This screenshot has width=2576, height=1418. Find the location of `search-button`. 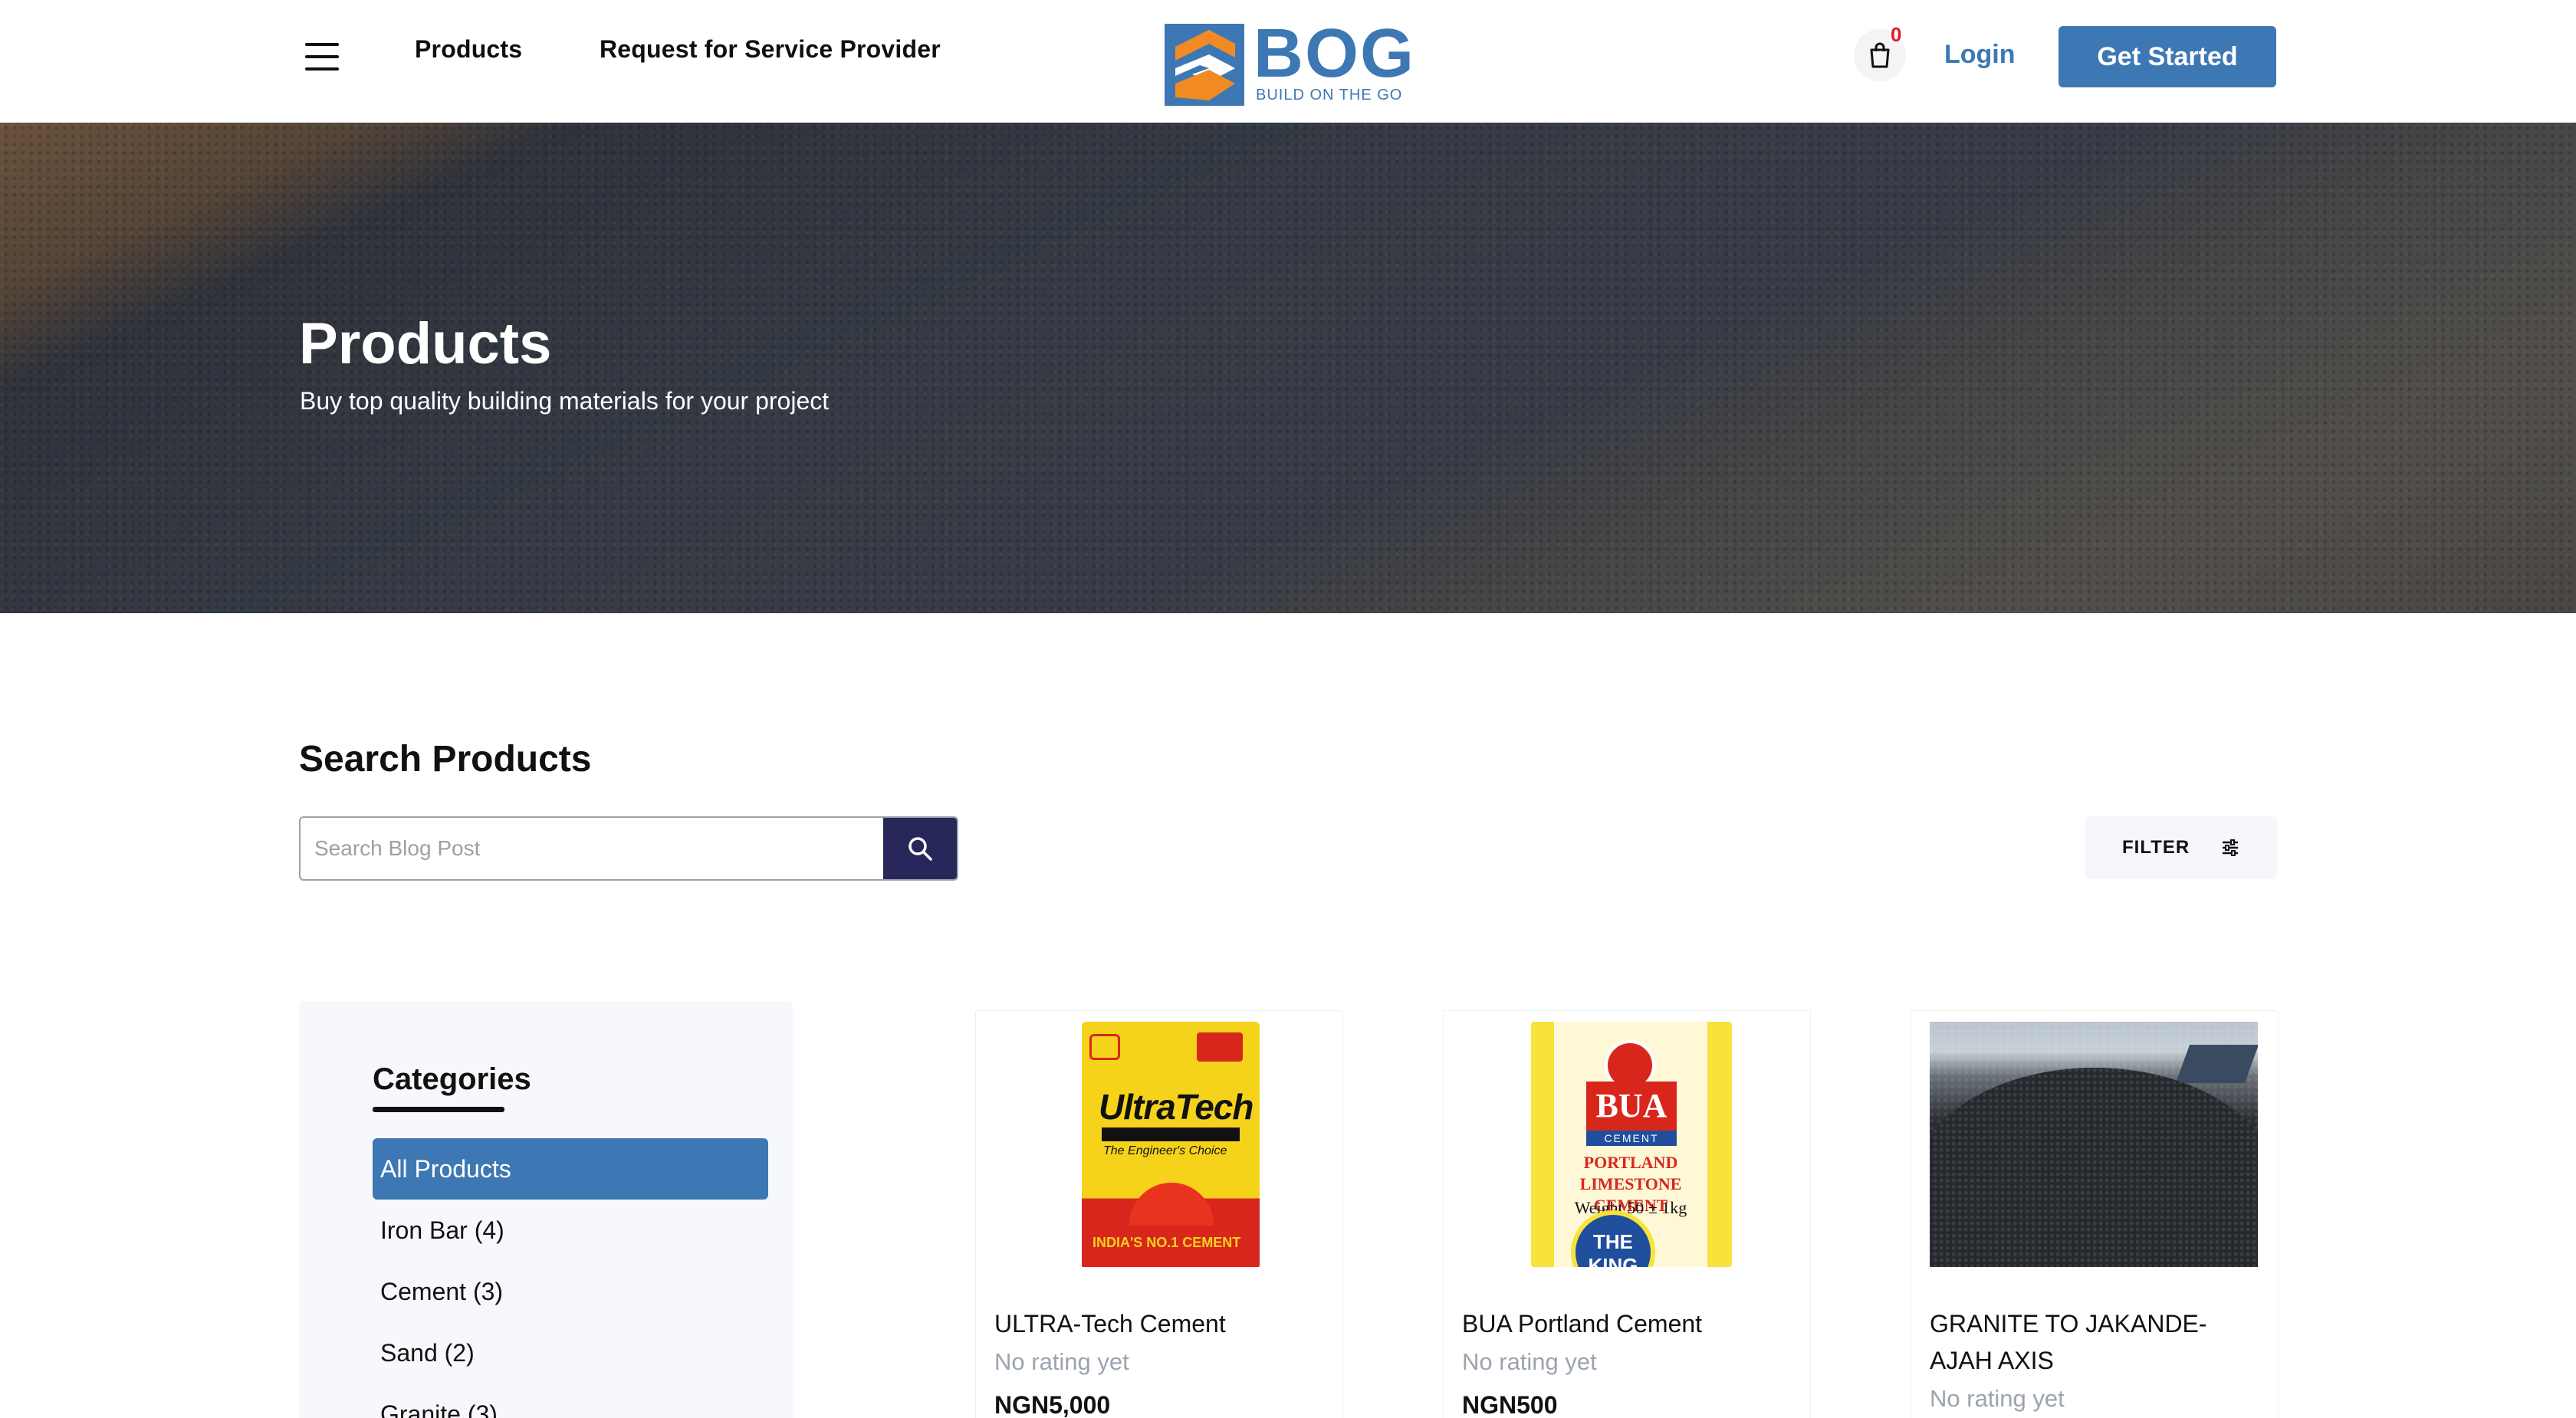

search-button is located at coordinates (920, 848).